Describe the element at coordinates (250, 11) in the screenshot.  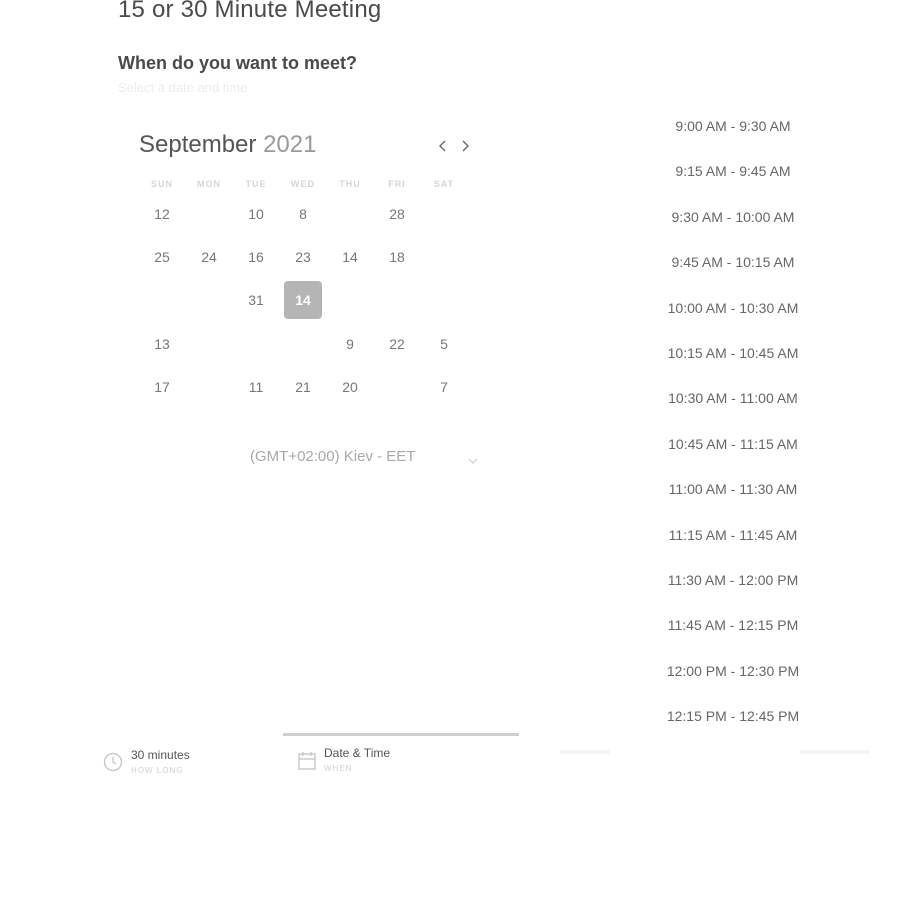
I see `page-title: 15 or 30 Minute Meeting` at that location.